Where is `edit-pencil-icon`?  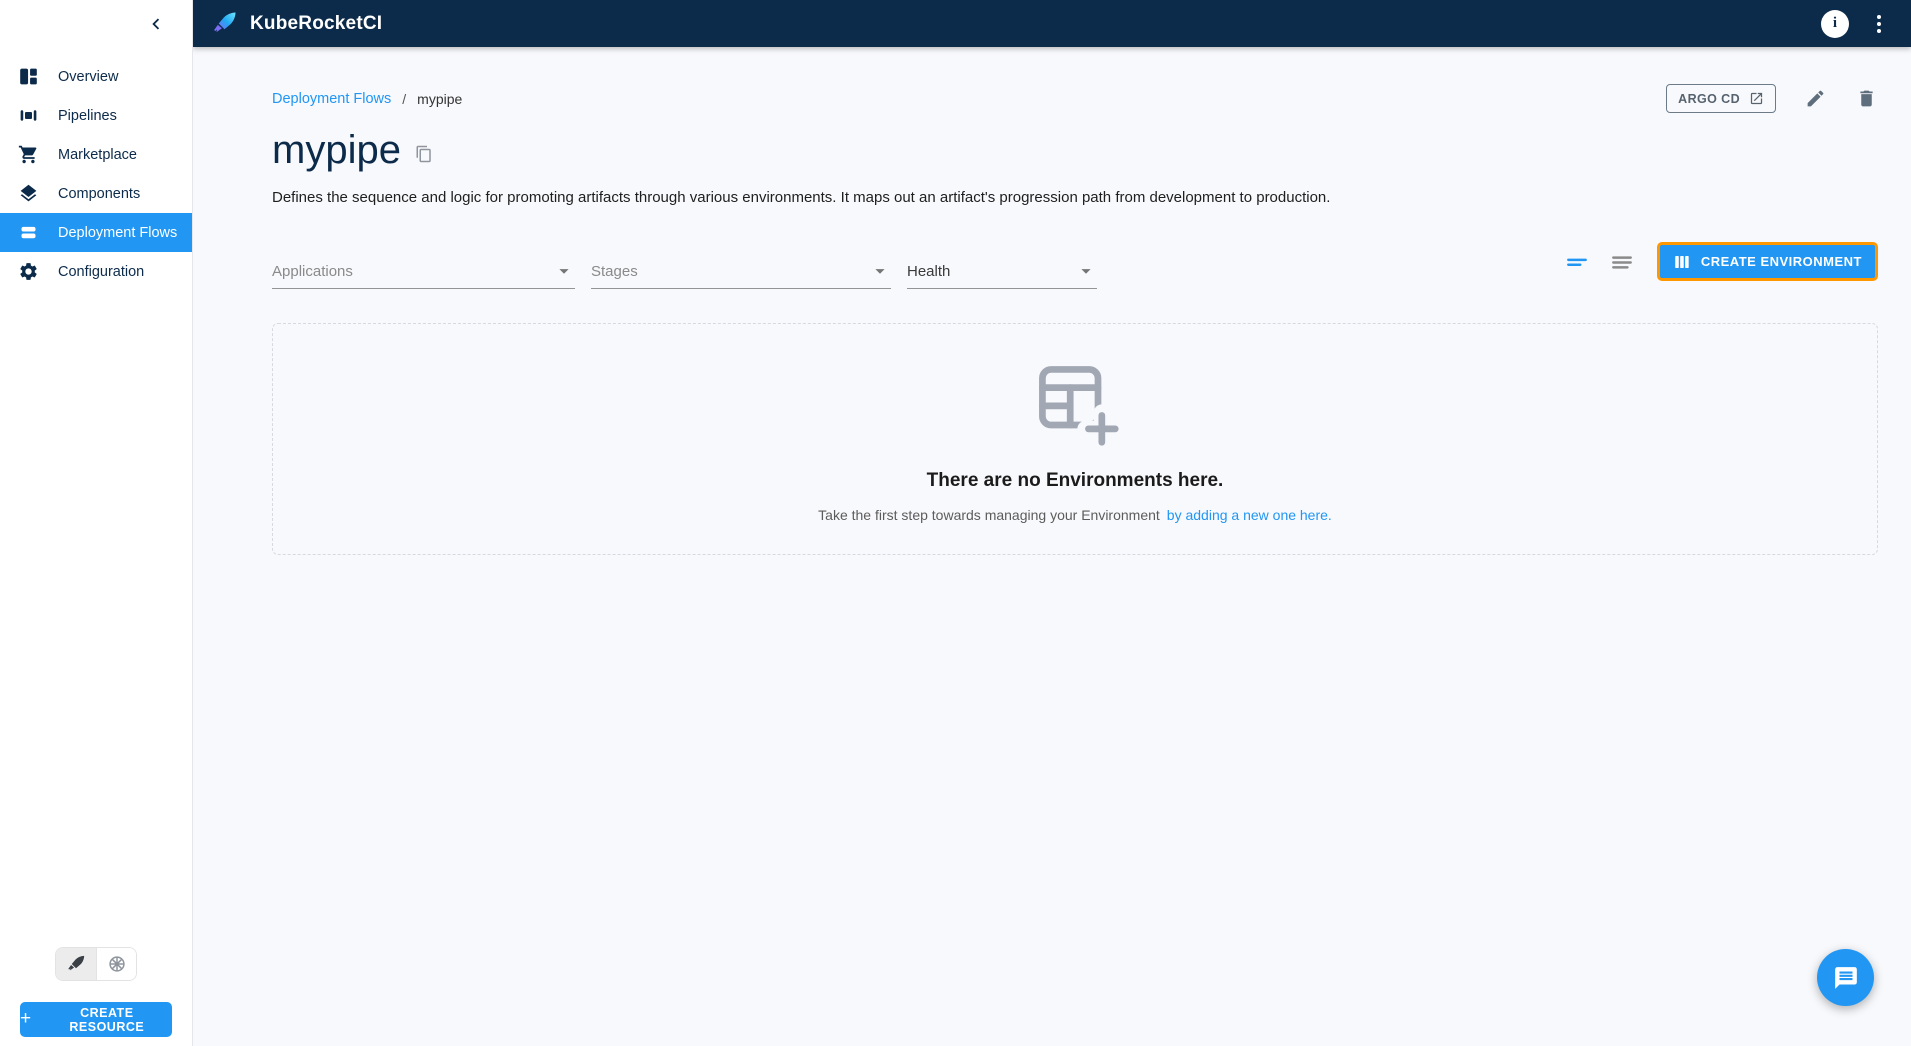
edit-pencil-icon is located at coordinates (1815, 99).